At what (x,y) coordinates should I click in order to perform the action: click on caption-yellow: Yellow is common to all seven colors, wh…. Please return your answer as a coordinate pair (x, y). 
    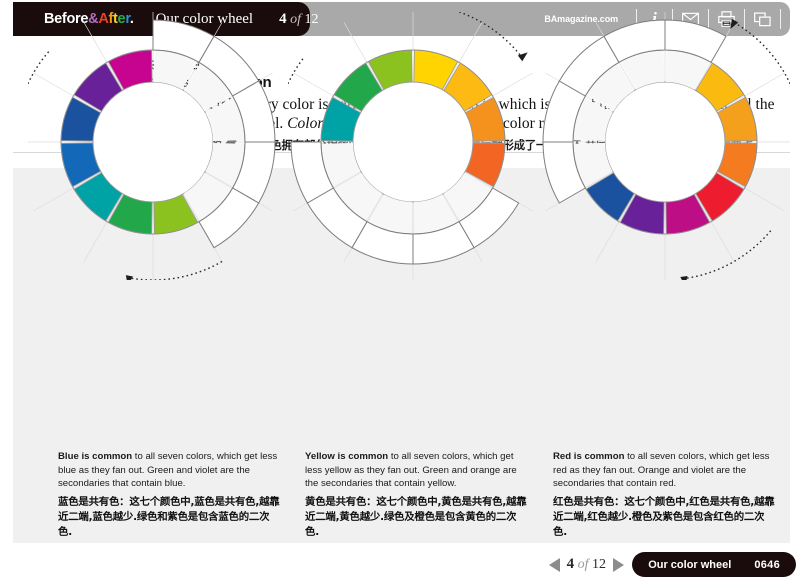
    Looking at the image, I should click on (416, 495).